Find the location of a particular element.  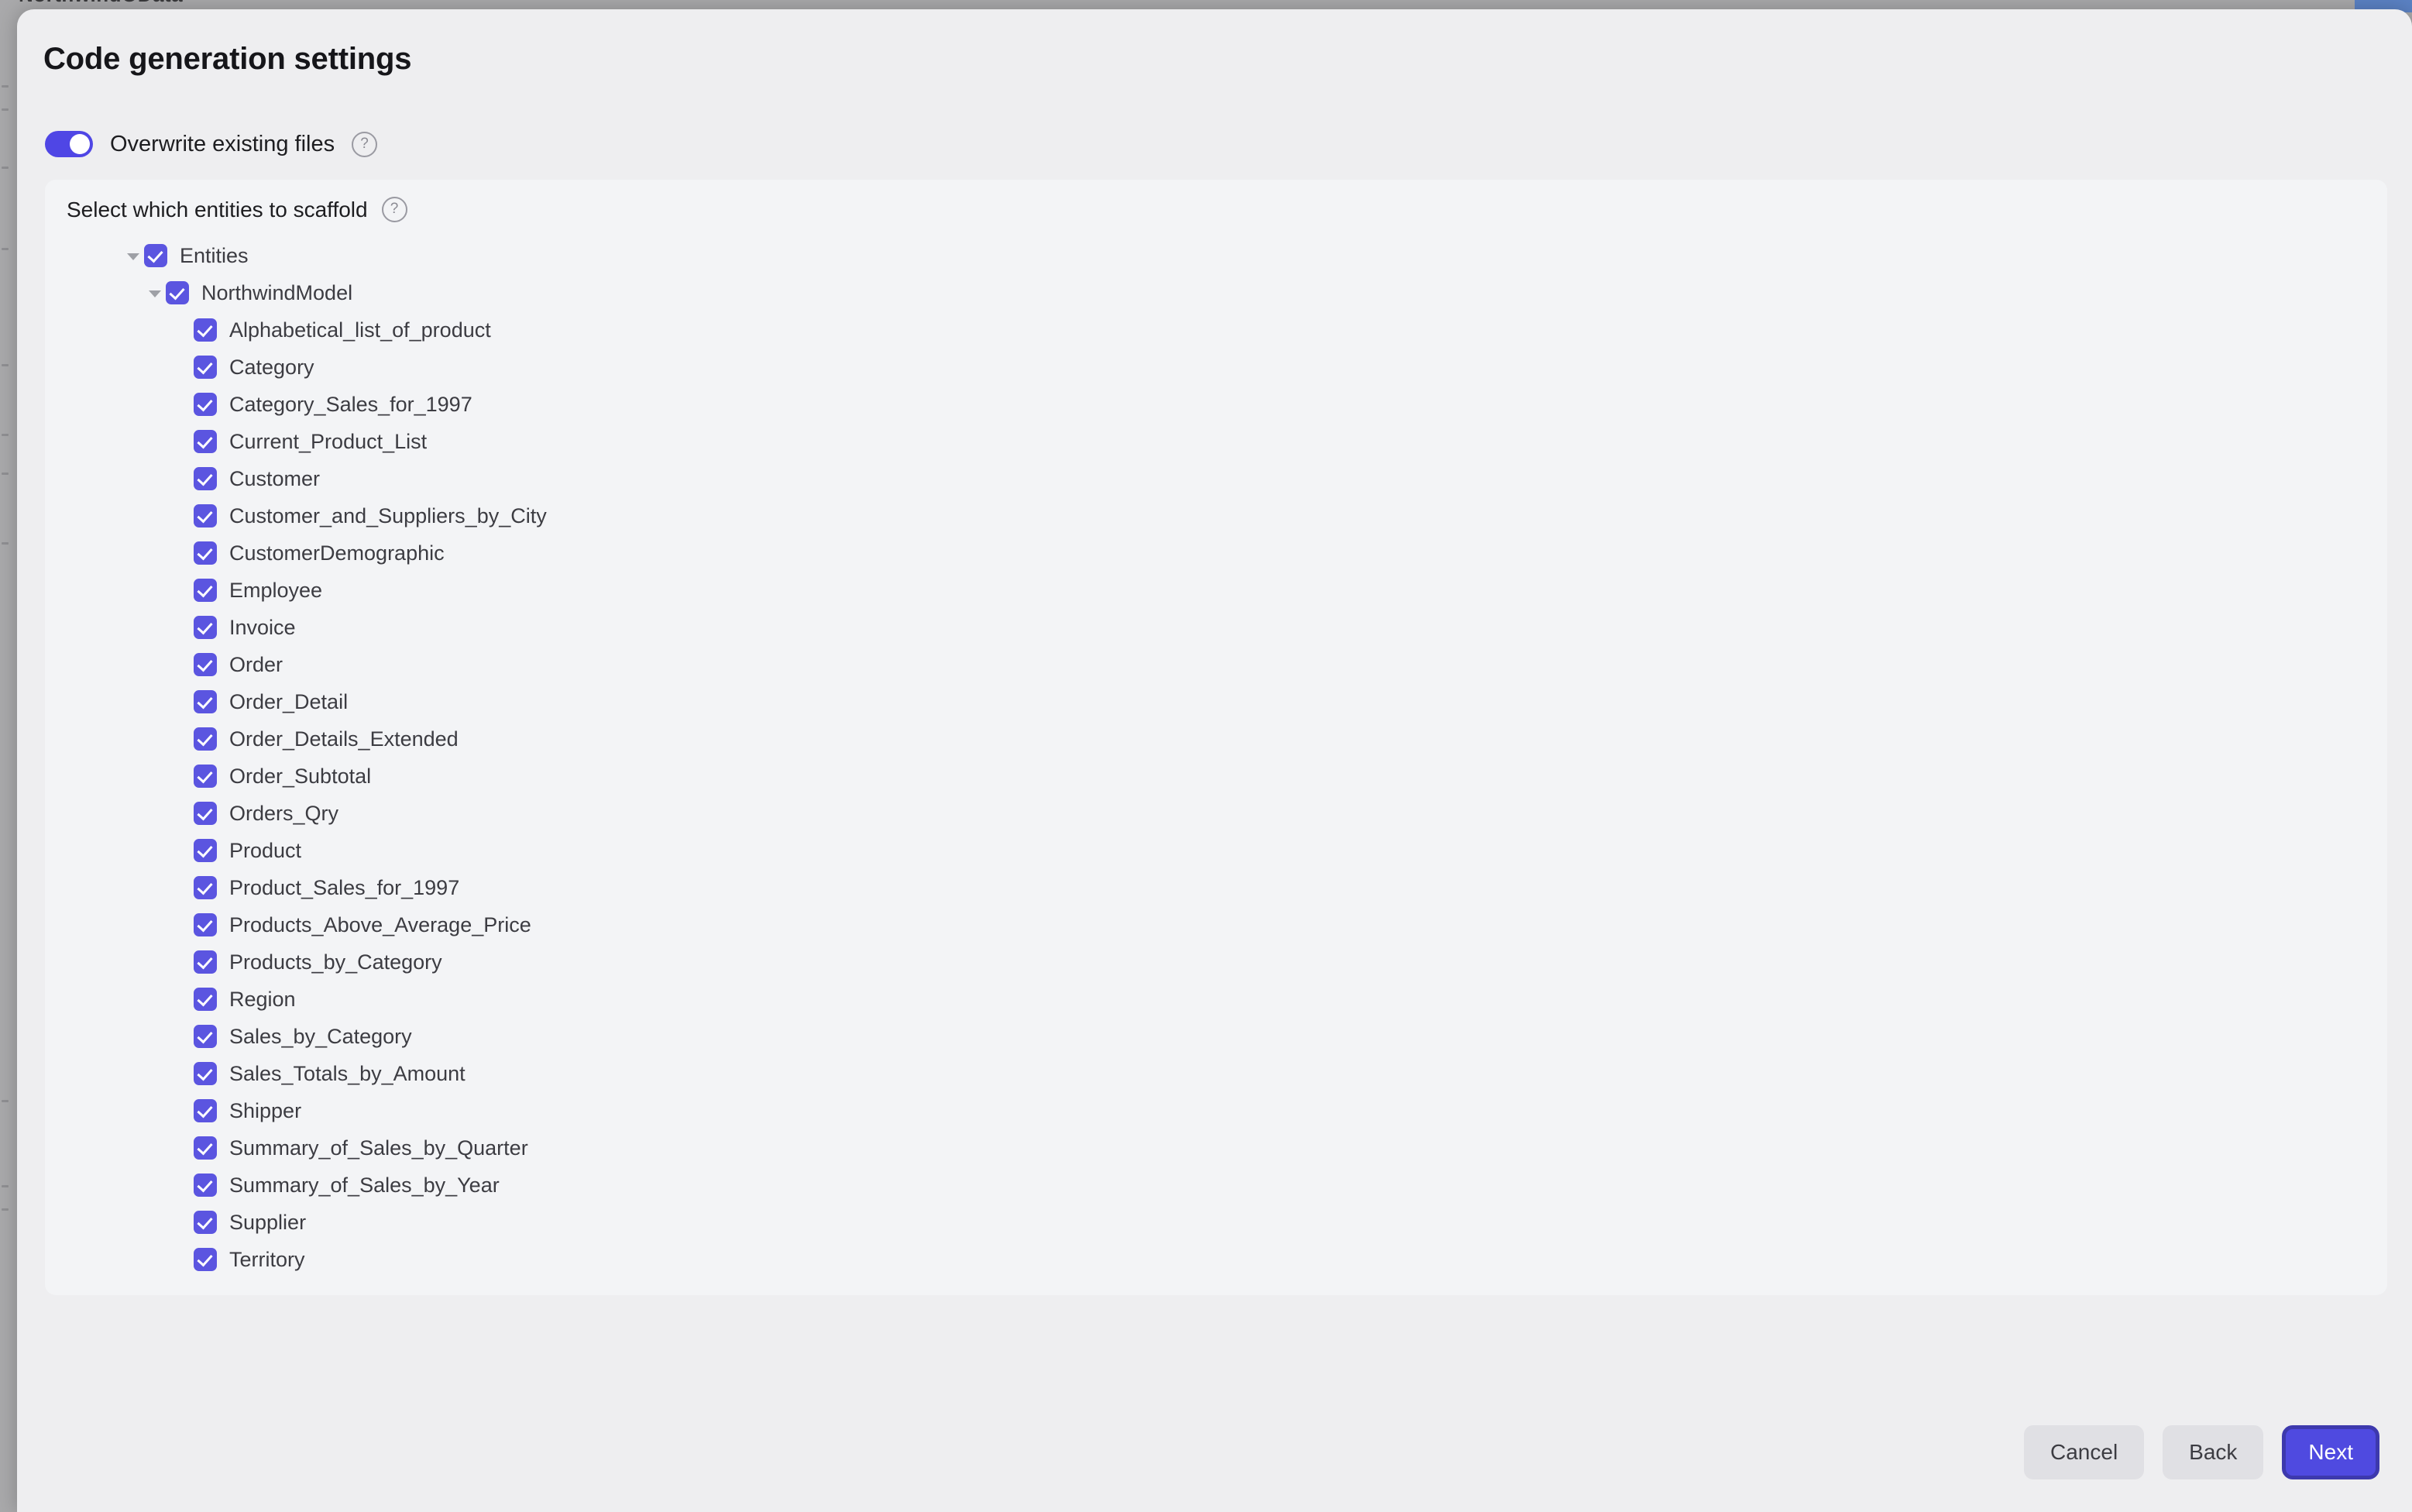

tree-row: Alphabetical_list_of_product is located at coordinates (1216, 330).